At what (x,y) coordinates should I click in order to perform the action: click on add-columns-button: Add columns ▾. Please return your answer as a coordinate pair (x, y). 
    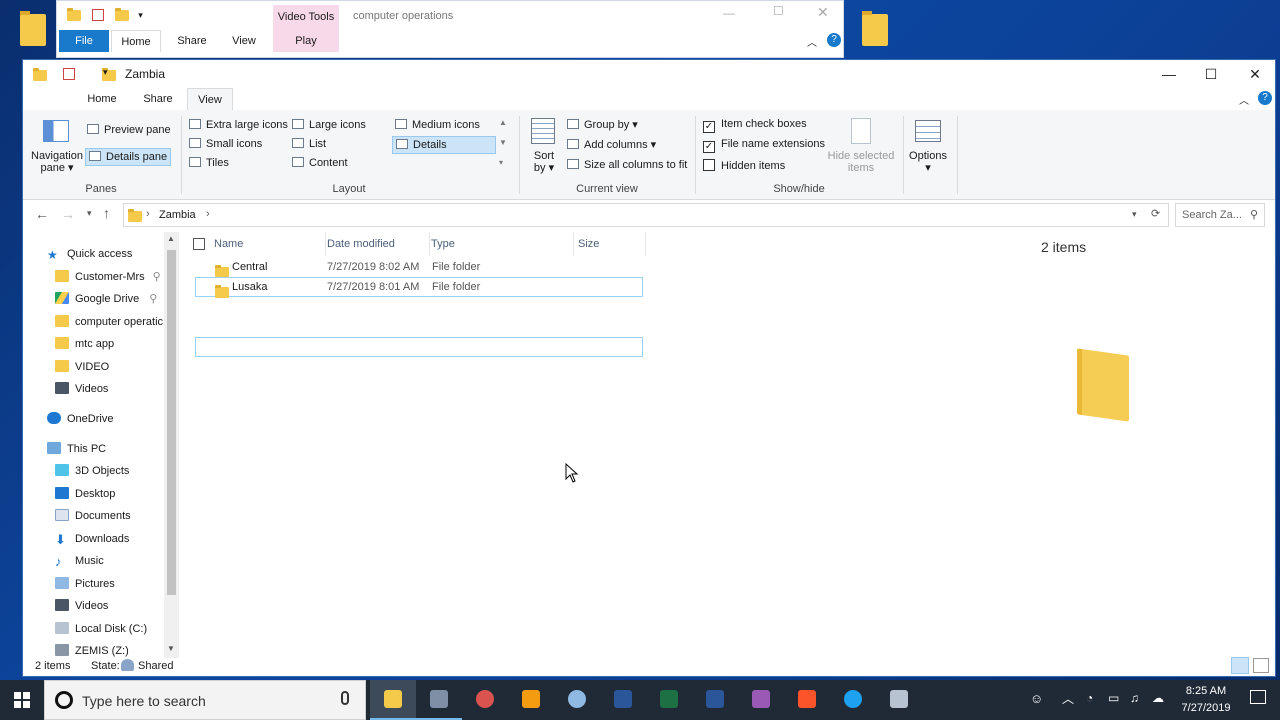
    Looking at the image, I should click on (611, 144).